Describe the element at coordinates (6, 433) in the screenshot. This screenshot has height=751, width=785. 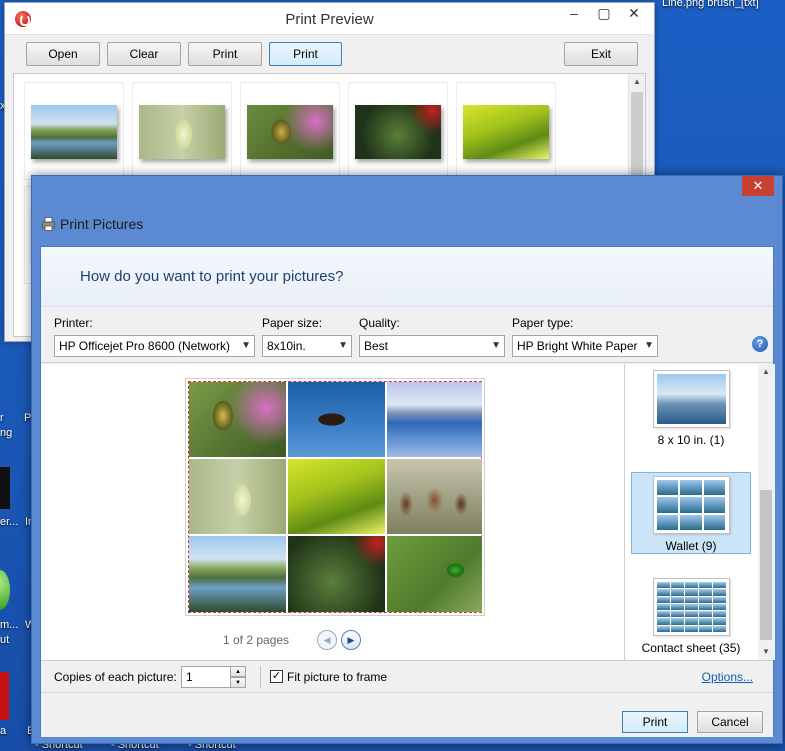
I see `desktop-label: ng` at that location.